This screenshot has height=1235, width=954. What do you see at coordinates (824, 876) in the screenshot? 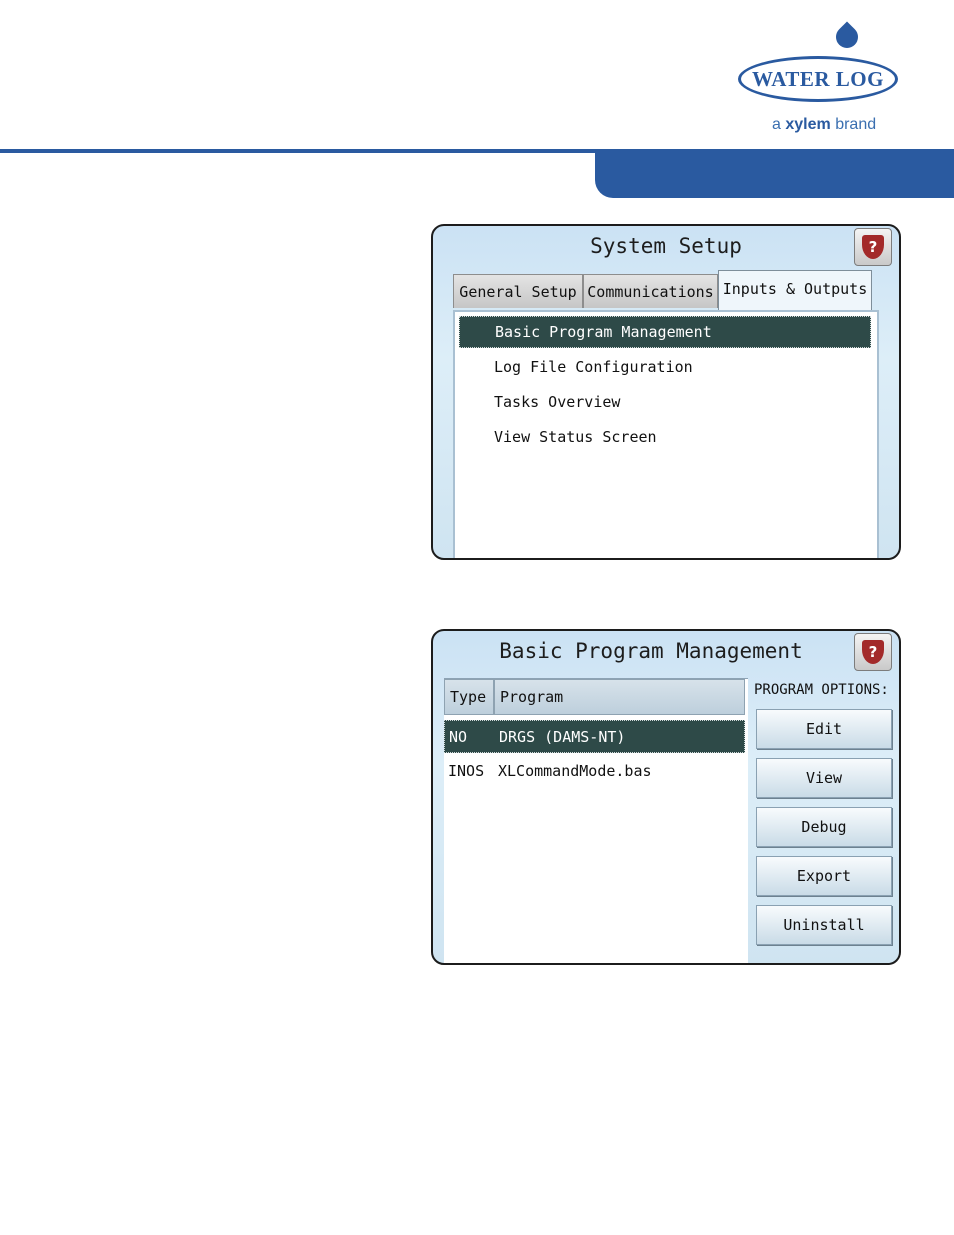
I see `export-button: Export` at bounding box center [824, 876].